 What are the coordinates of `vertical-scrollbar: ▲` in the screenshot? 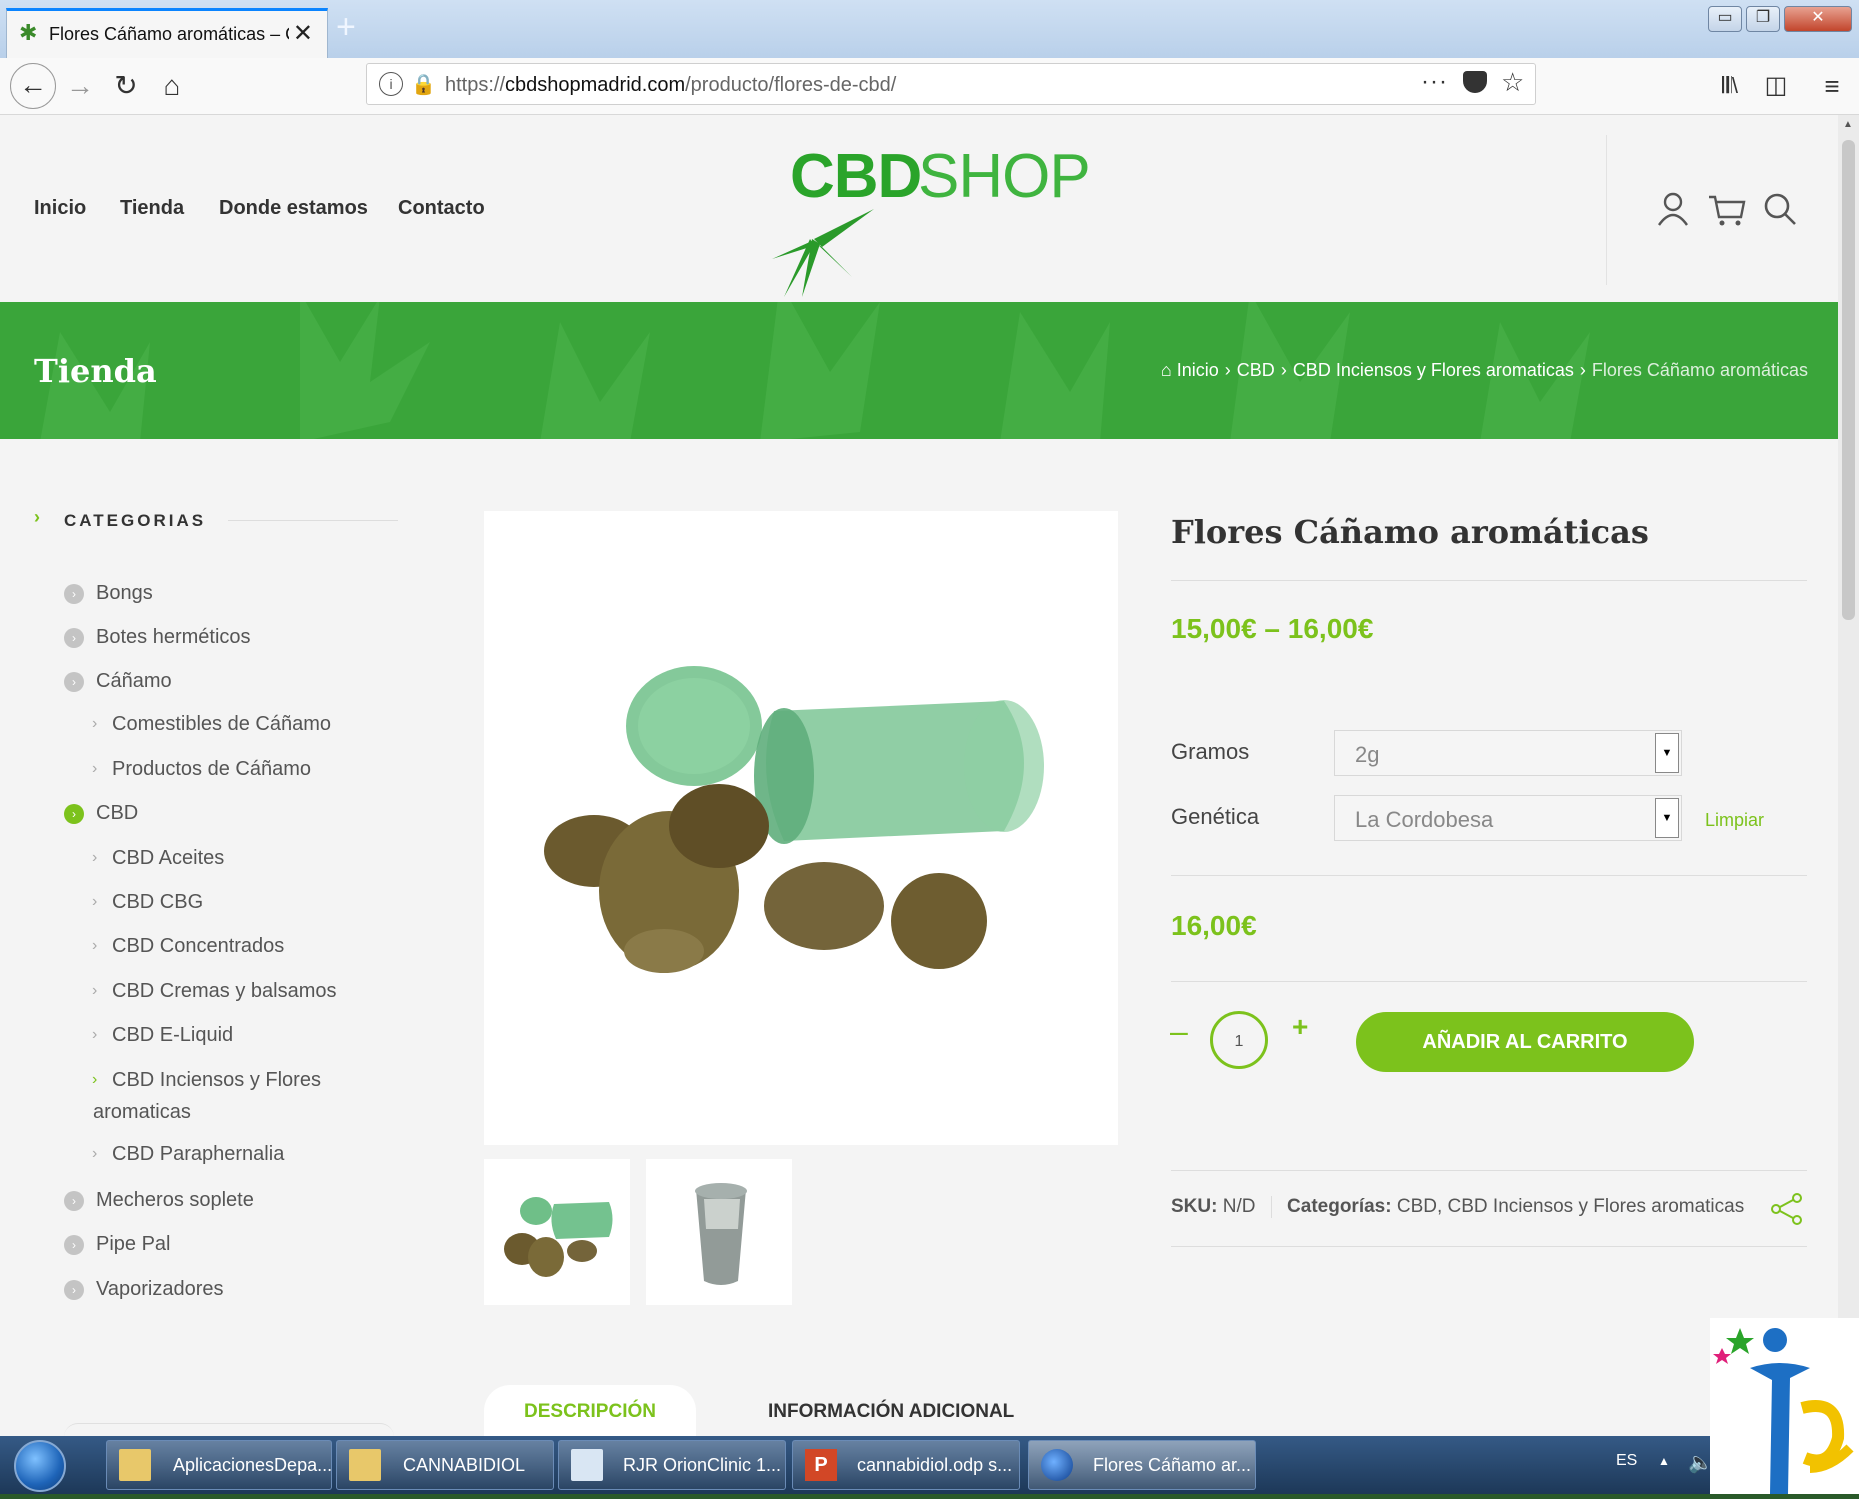 It's located at (1848, 775).